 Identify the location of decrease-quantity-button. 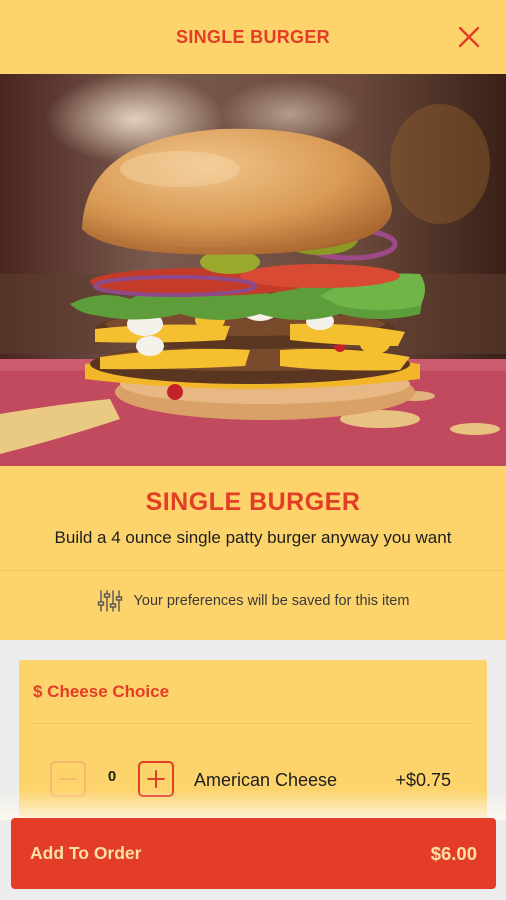
(68, 779).